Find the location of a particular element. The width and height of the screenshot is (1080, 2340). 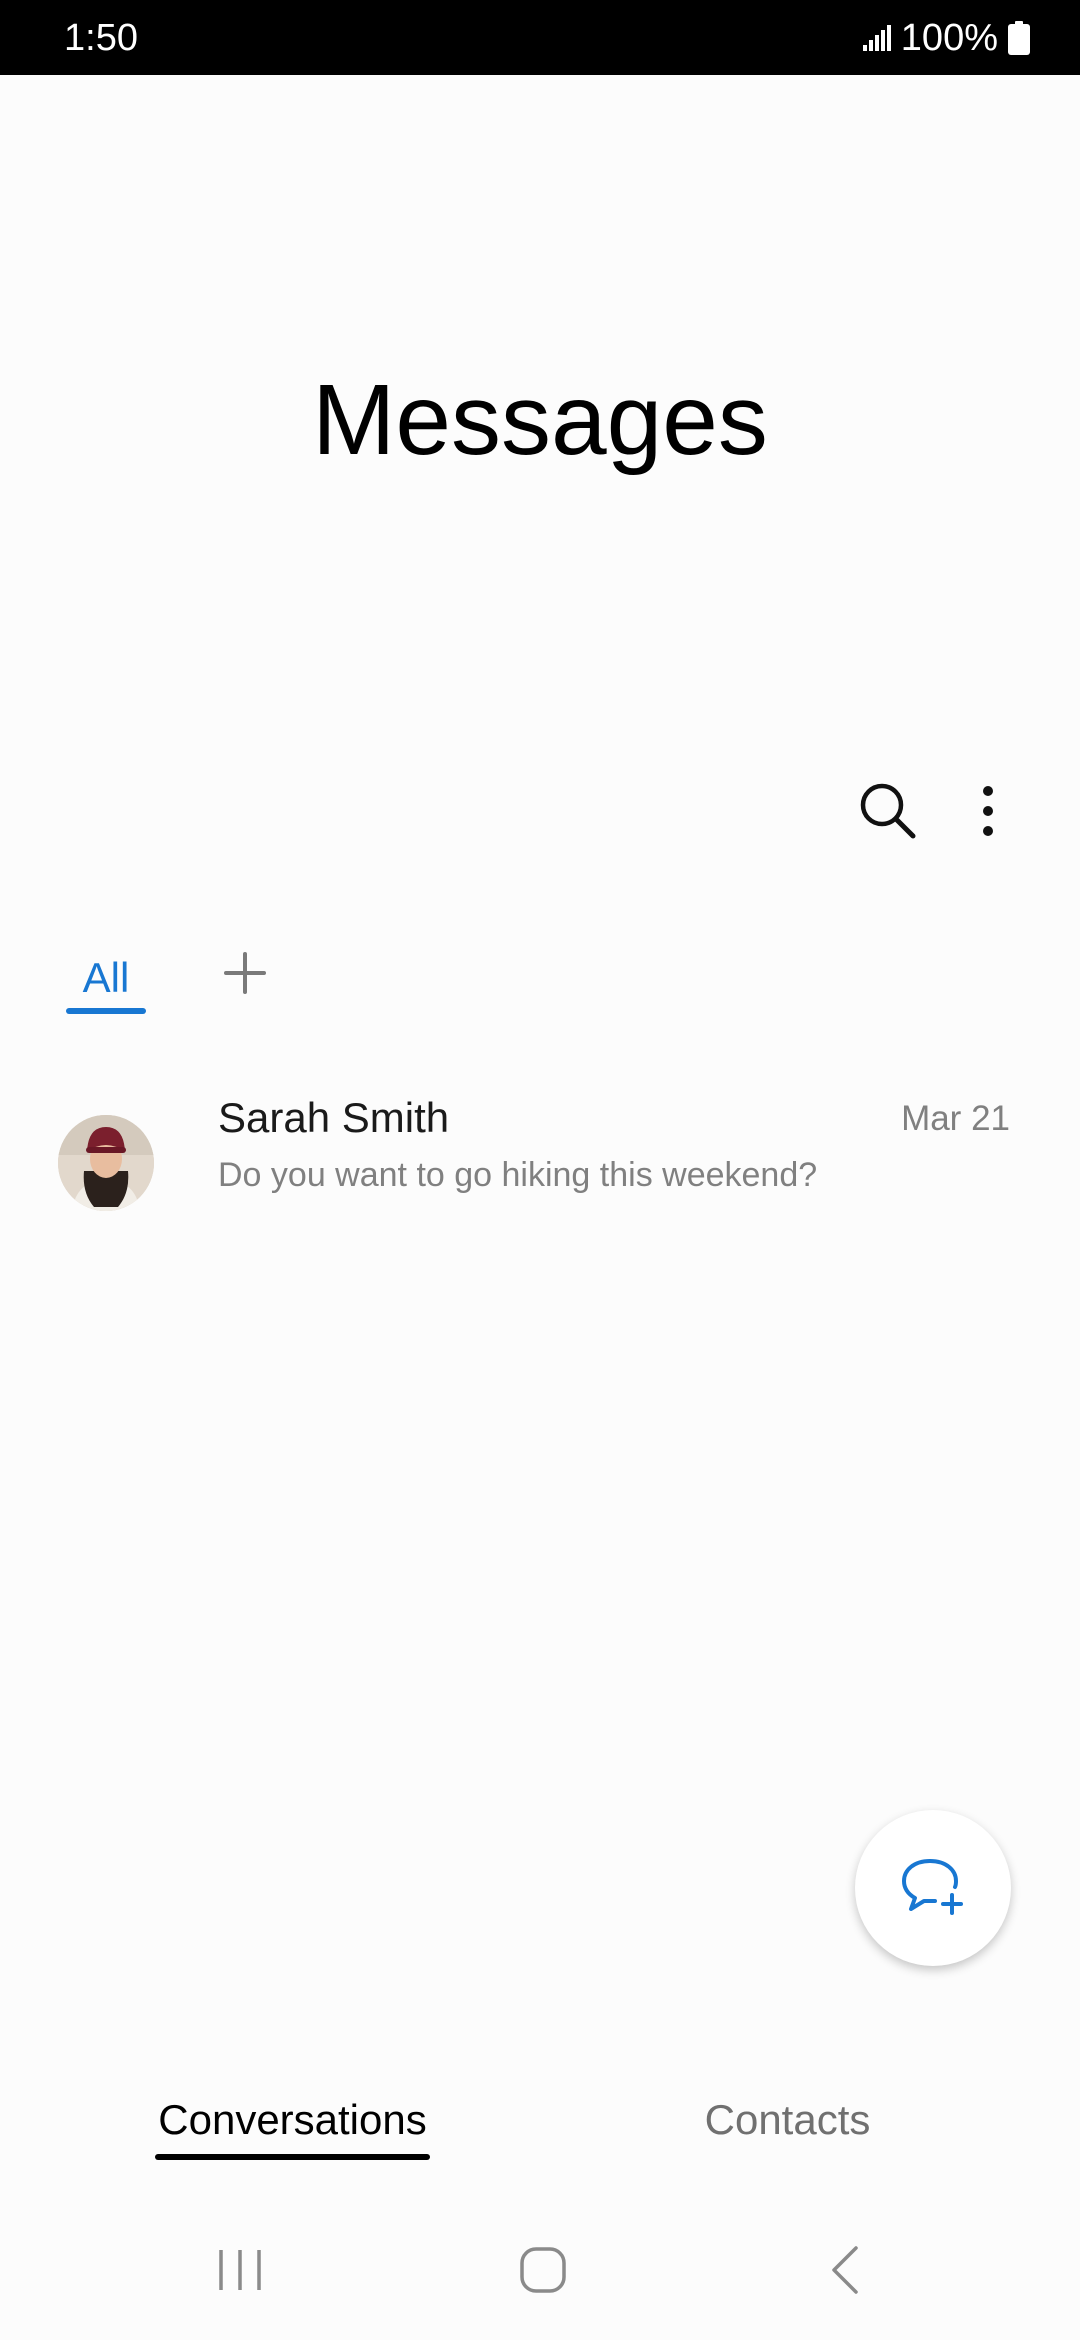

contact-name: Sarah Smith is located at coordinates (334, 1117).